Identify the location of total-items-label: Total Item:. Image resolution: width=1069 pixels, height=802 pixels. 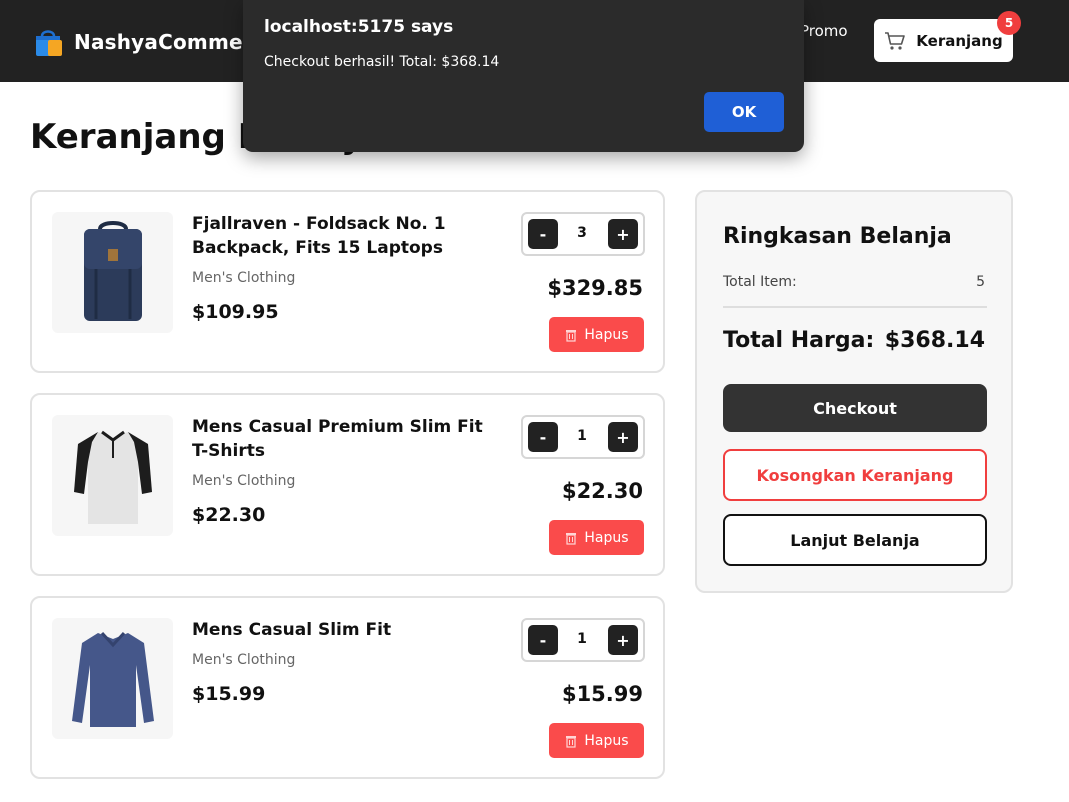
(760, 282).